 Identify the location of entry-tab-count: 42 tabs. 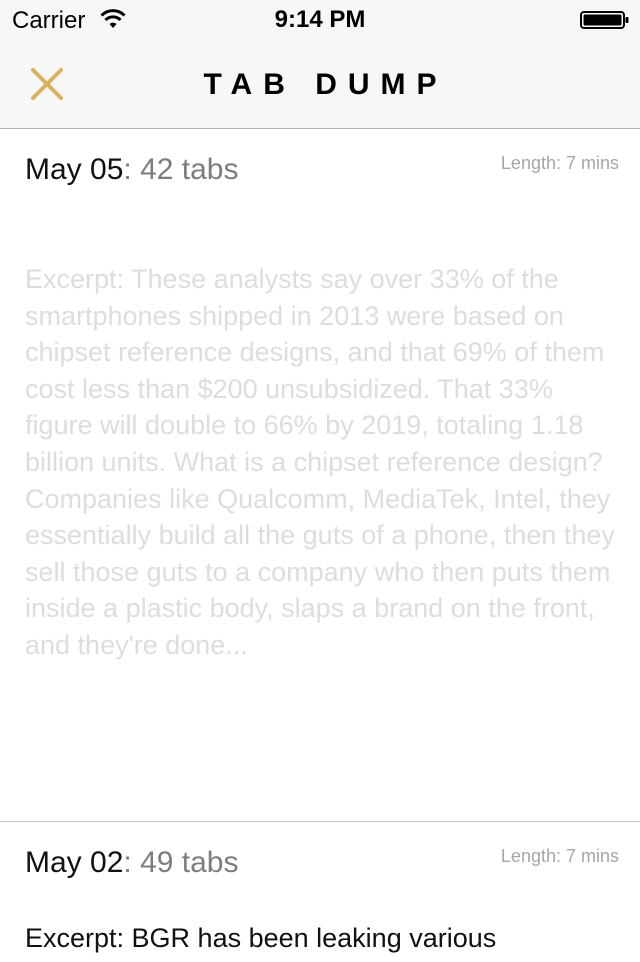
(189, 169).